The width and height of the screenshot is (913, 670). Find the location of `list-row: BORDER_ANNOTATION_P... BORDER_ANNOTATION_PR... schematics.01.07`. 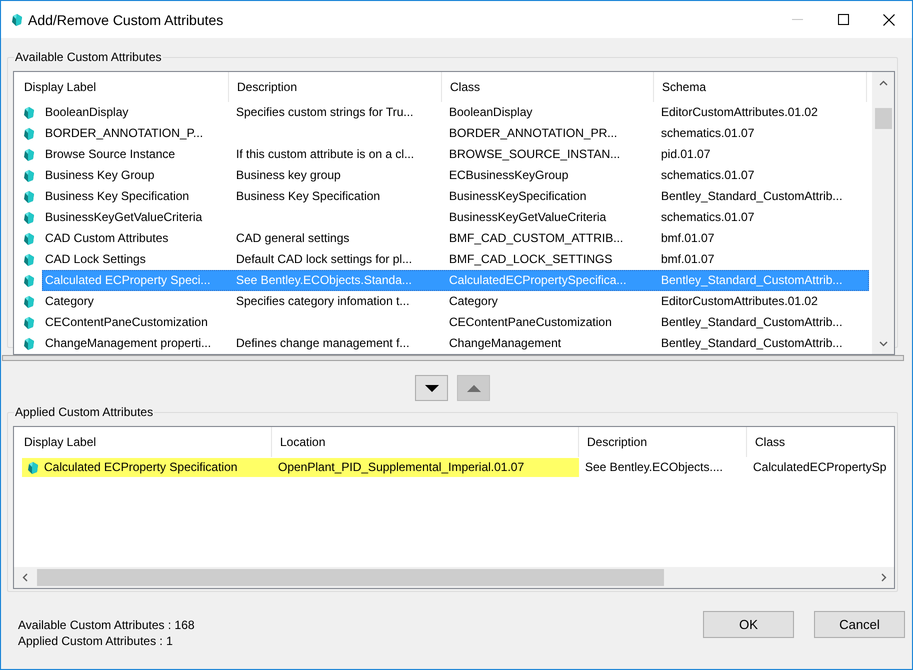

list-row: BORDER_ANNOTATION_P... BORDER_ANNOTATION_PR... schematics.01.07 is located at coordinates (455, 133).